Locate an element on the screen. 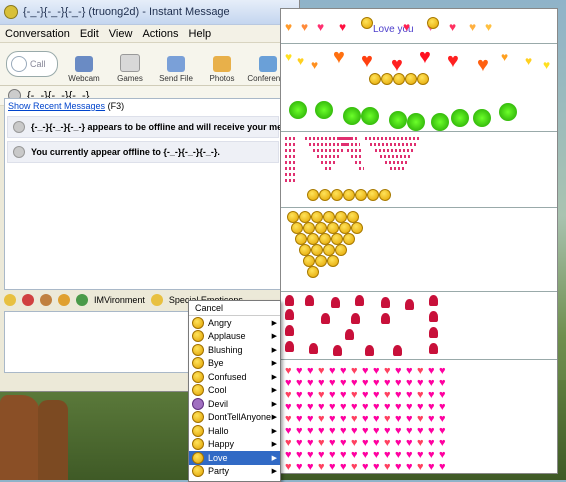 The height and width of the screenshot is (482, 566). menu-edit: Edit is located at coordinates (89, 34).